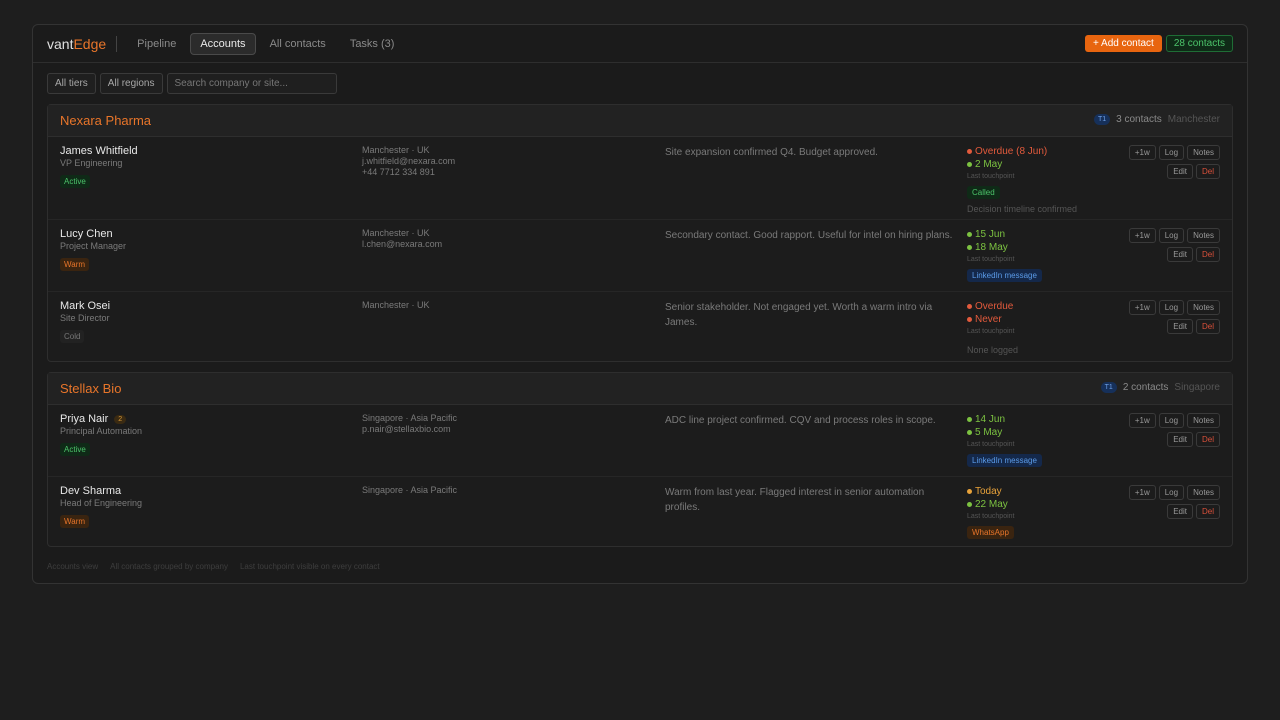 This screenshot has width=1280, height=720. What do you see at coordinates (60, 43) in the screenshot?
I see `brand-part-1: vant` at bounding box center [60, 43].